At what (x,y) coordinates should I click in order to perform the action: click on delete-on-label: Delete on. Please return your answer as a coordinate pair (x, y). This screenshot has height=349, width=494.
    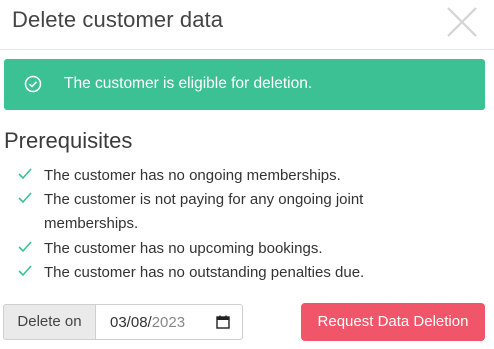
    Looking at the image, I should click on (49, 322).